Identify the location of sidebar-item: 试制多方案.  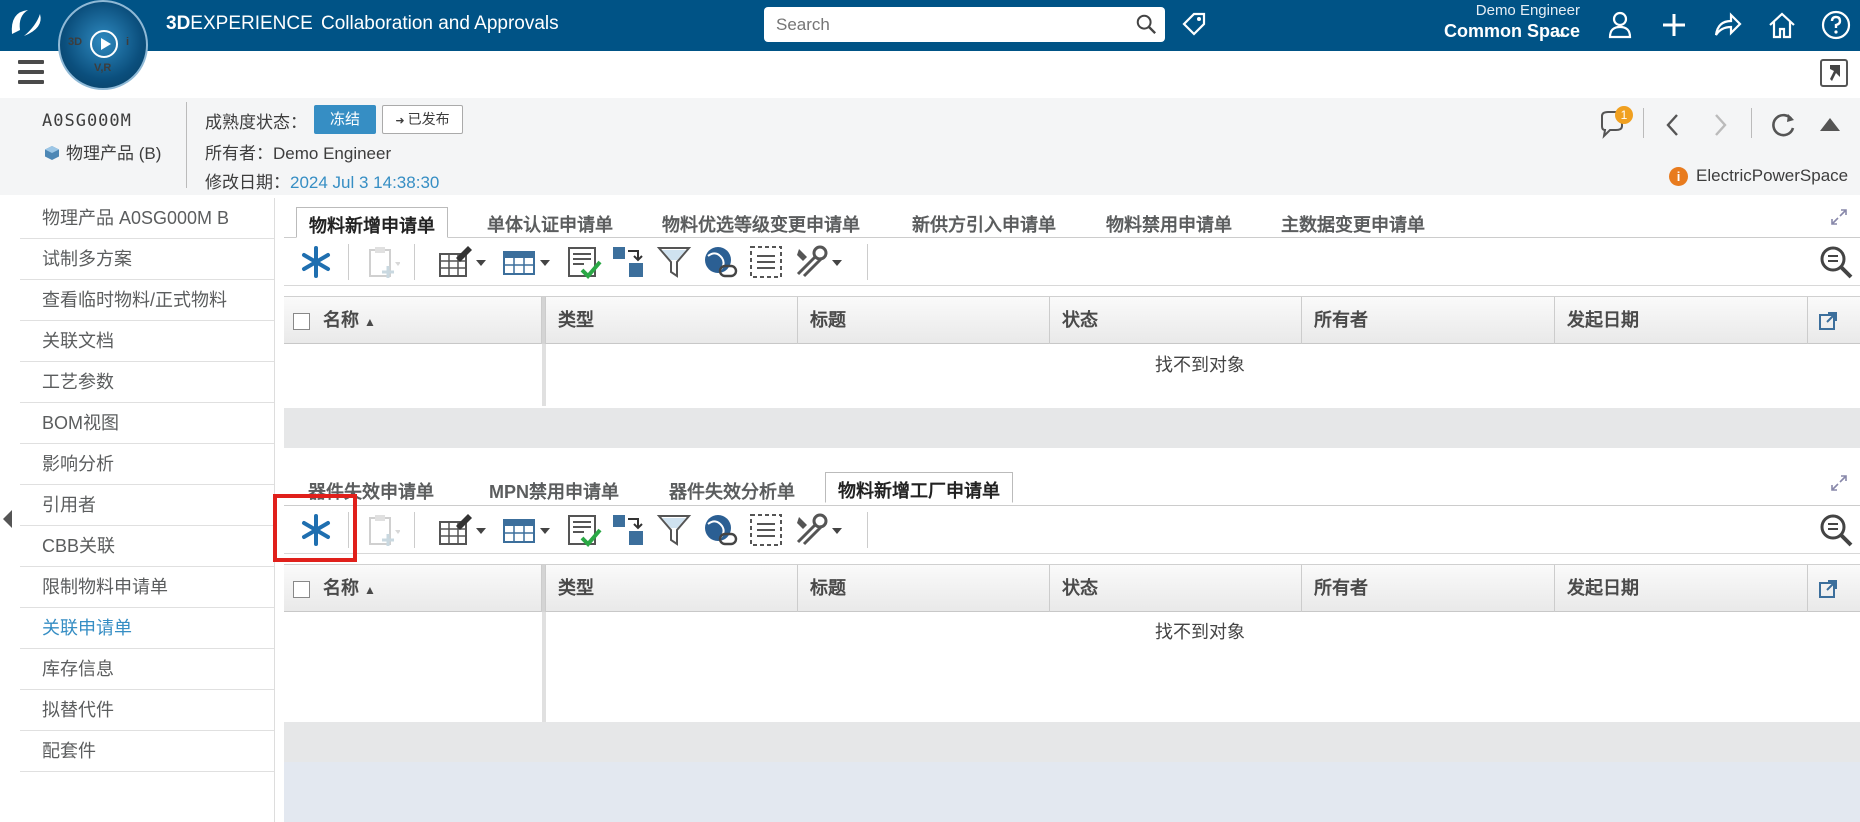
(147, 259).